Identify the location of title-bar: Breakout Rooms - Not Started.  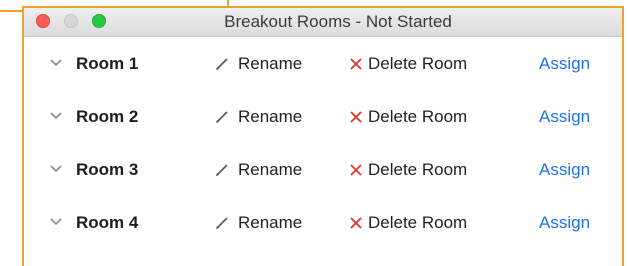
(323, 22).